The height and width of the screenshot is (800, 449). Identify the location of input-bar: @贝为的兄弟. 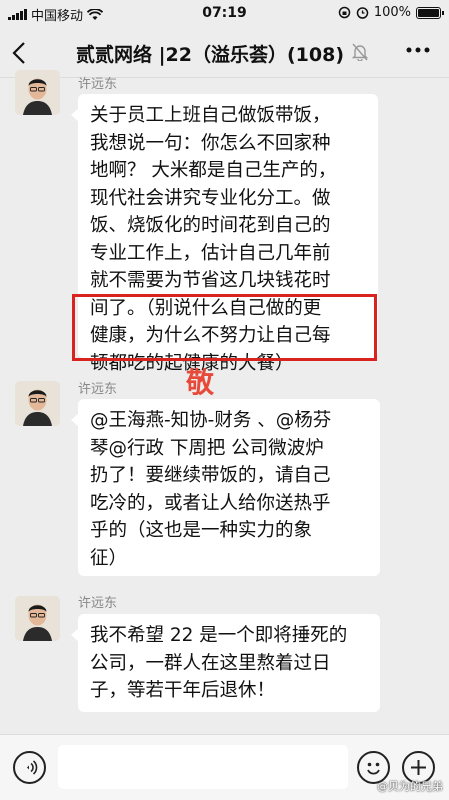
(224, 767).